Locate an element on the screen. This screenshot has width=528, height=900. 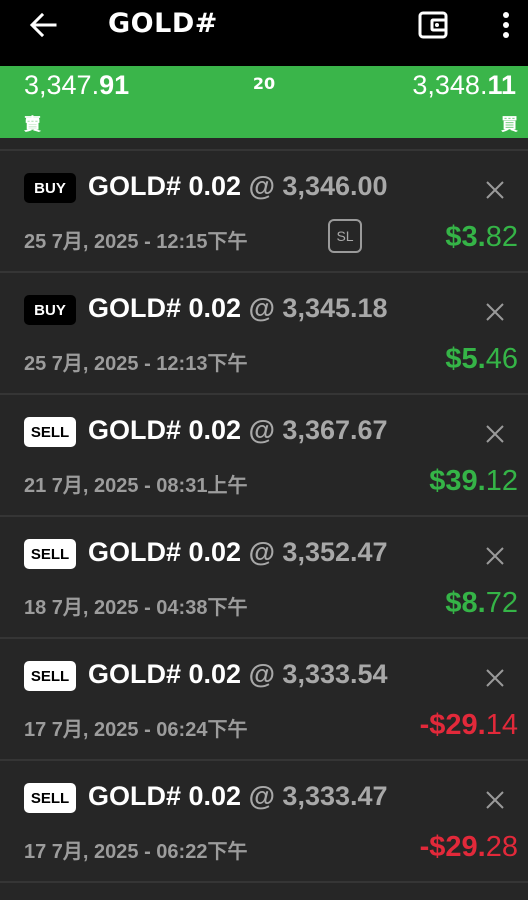
order-price: 3,352.47 is located at coordinates (335, 552).